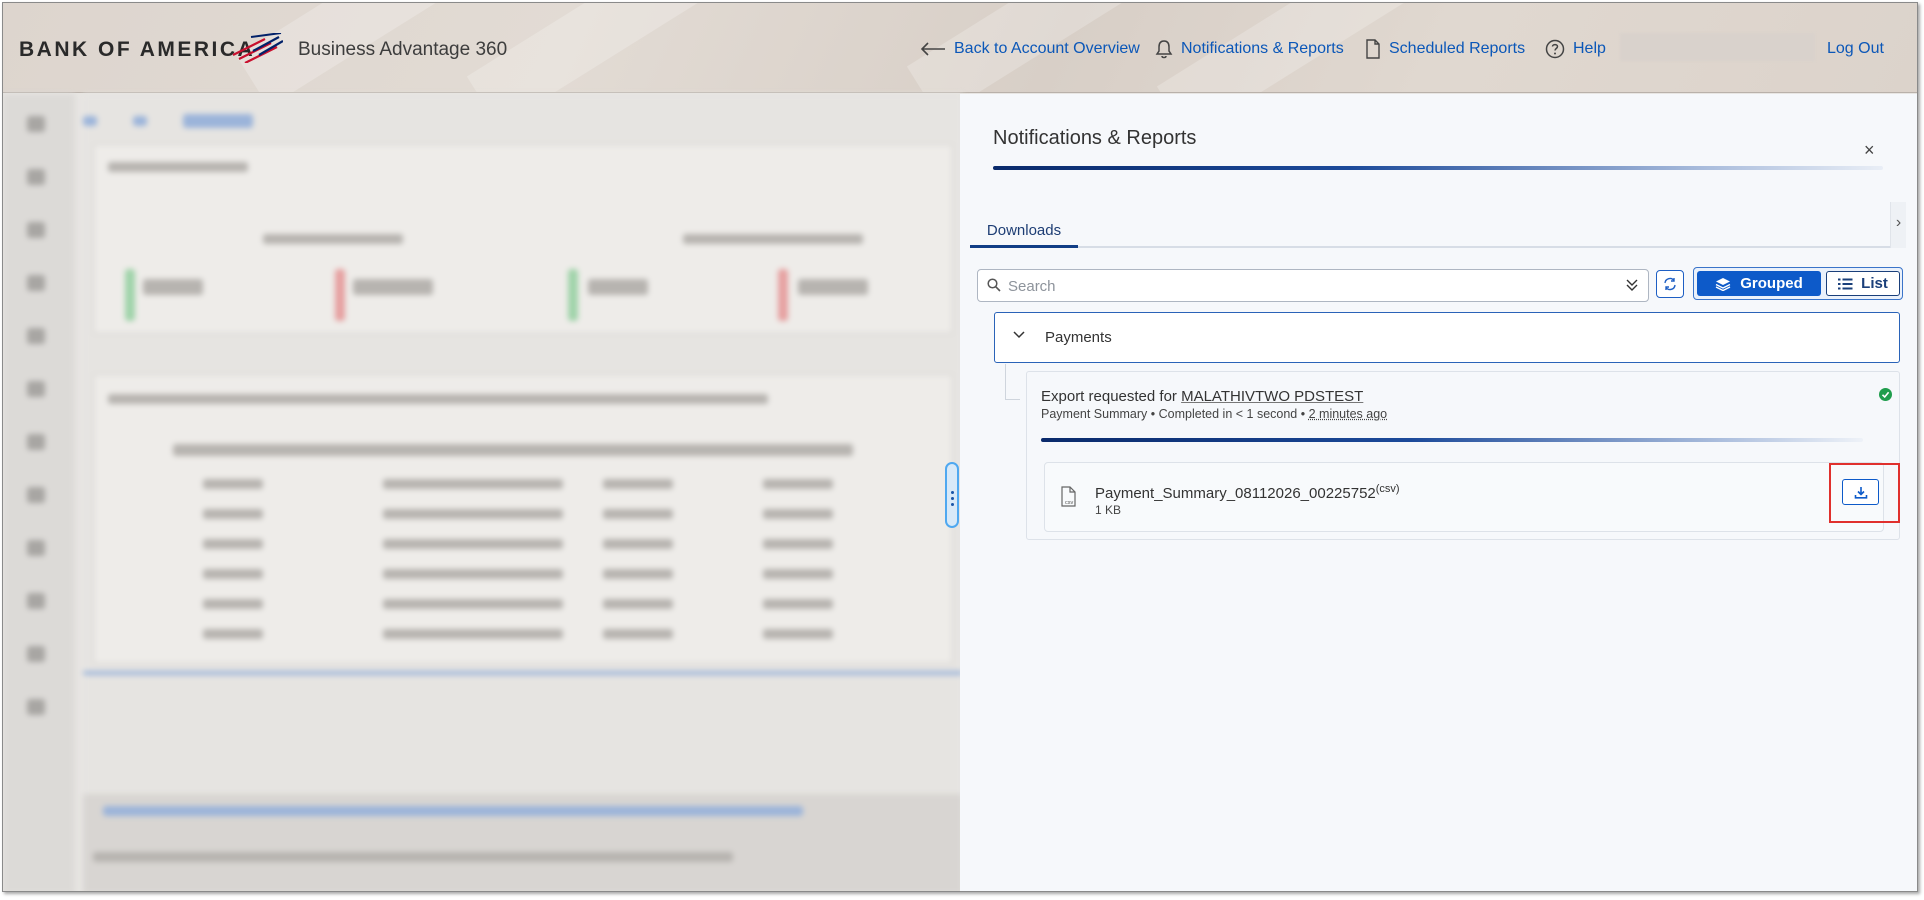 This screenshot has height=900, width=1924. What do you see at coordinates (952, 495) in the screenshot?
I see `resize-handle` at bounding box center [952, 495].